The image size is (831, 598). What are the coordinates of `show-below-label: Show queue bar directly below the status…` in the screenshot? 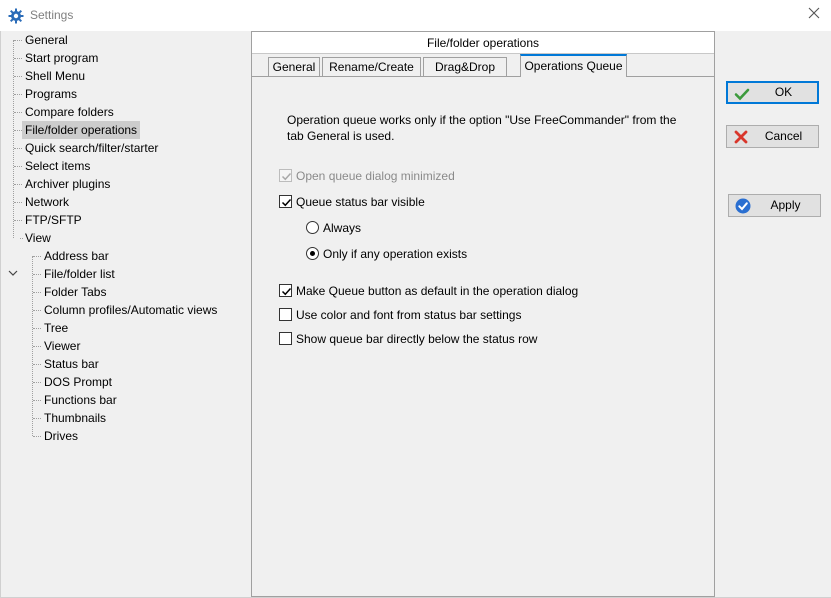 It's located at (417, 338).